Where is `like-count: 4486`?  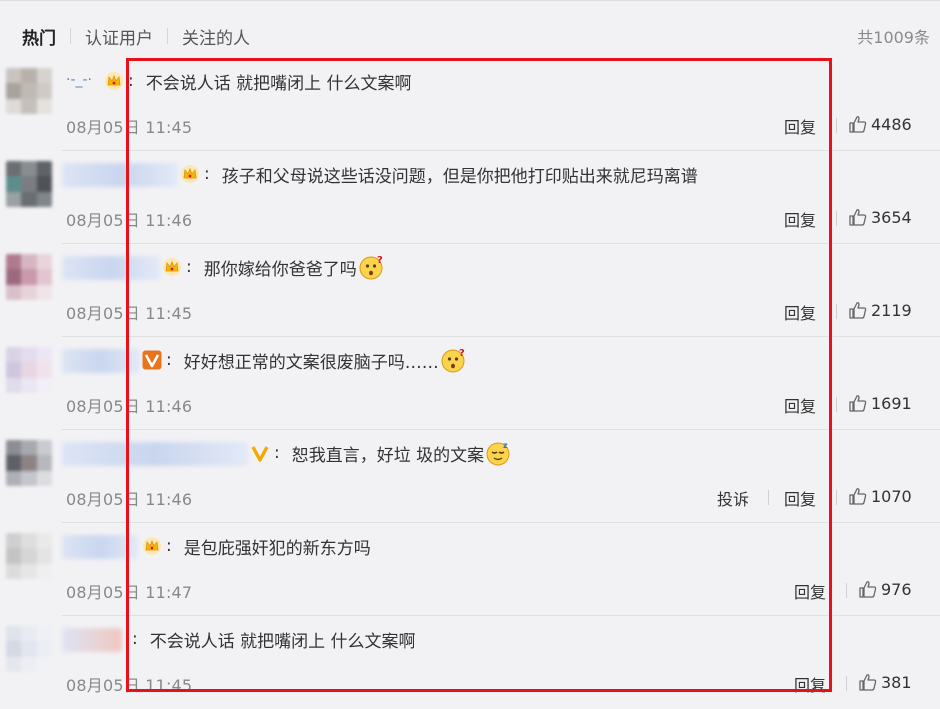
like-count: 4486 is located at coordinates (891, 124).